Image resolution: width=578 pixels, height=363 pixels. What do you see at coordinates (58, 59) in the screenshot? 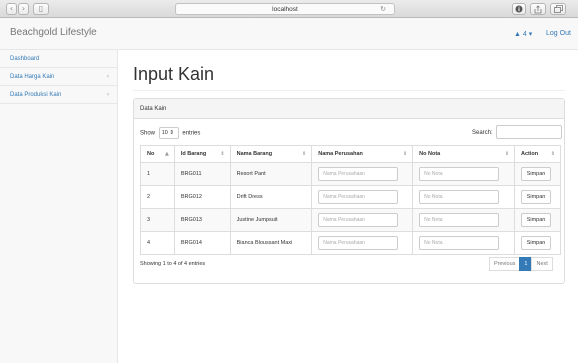
I see `sidebar-item-dashboard: Dashboard` at bounding box center [58, 59].